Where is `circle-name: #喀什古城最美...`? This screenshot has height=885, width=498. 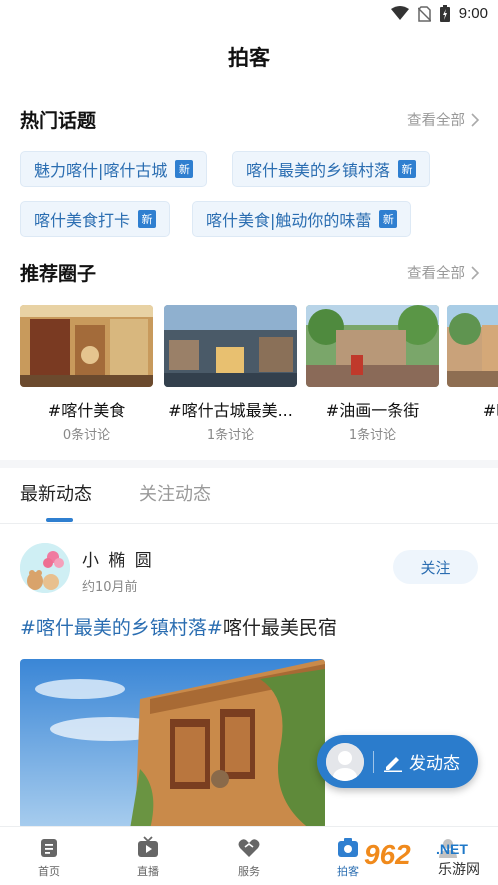
circle-name: #喀什古城最美... is located at coordinates (230, 410).